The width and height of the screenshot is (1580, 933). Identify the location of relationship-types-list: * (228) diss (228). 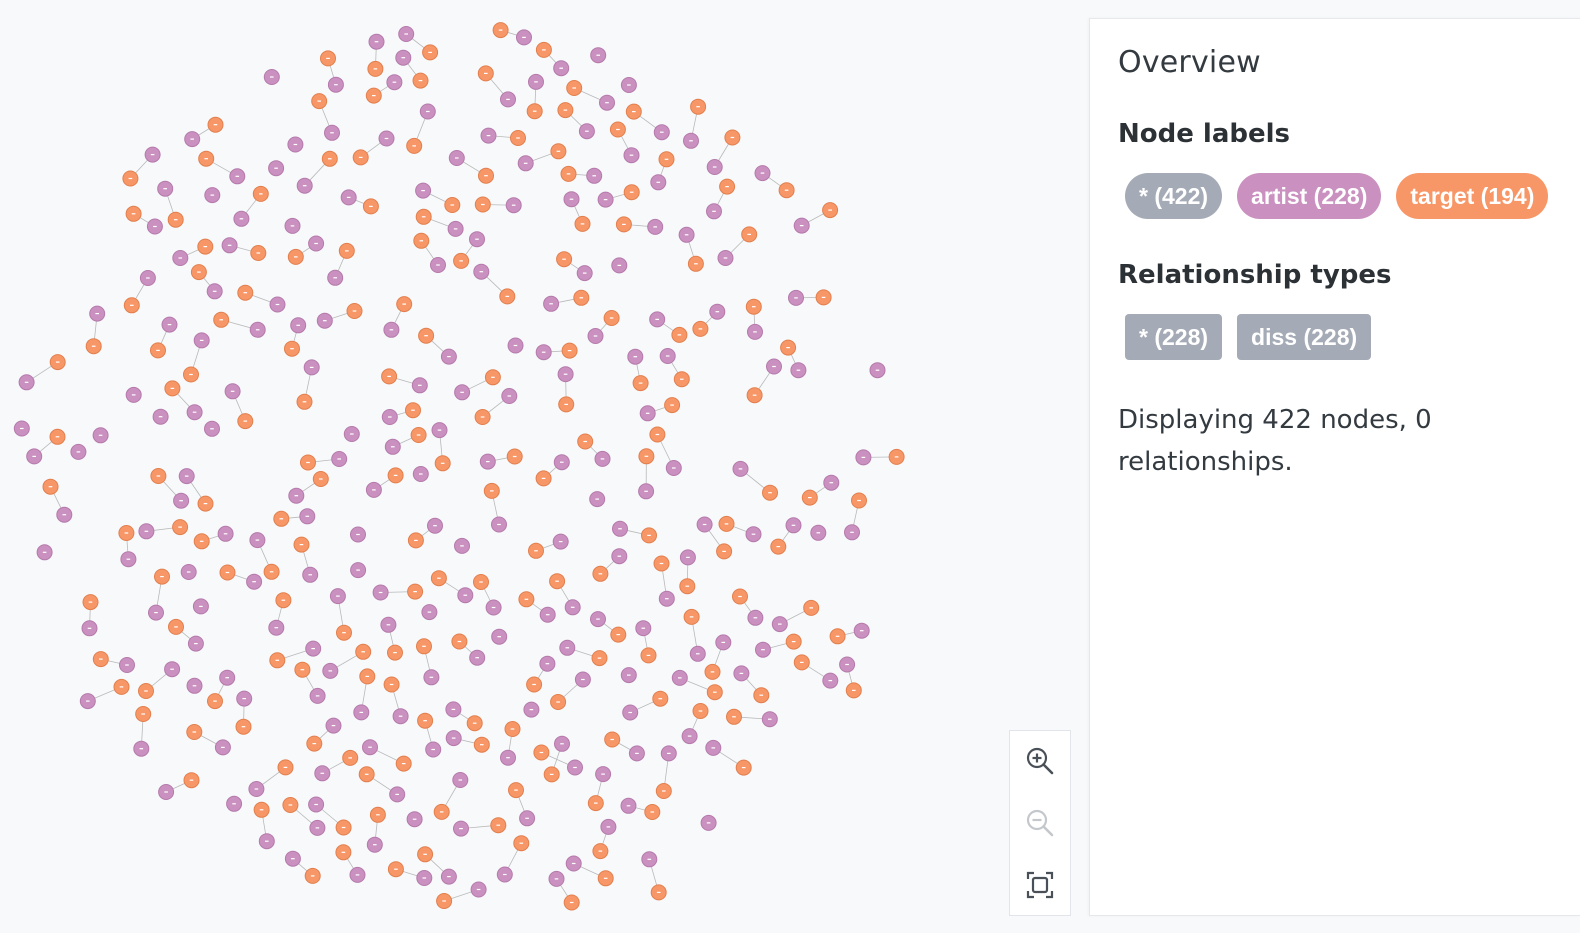
(1248, 337).